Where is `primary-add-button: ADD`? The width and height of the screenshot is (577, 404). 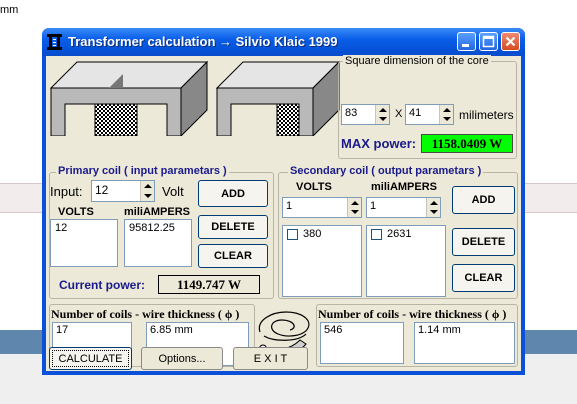 primary-add-button: ADD is located at coordinates (233, 193).